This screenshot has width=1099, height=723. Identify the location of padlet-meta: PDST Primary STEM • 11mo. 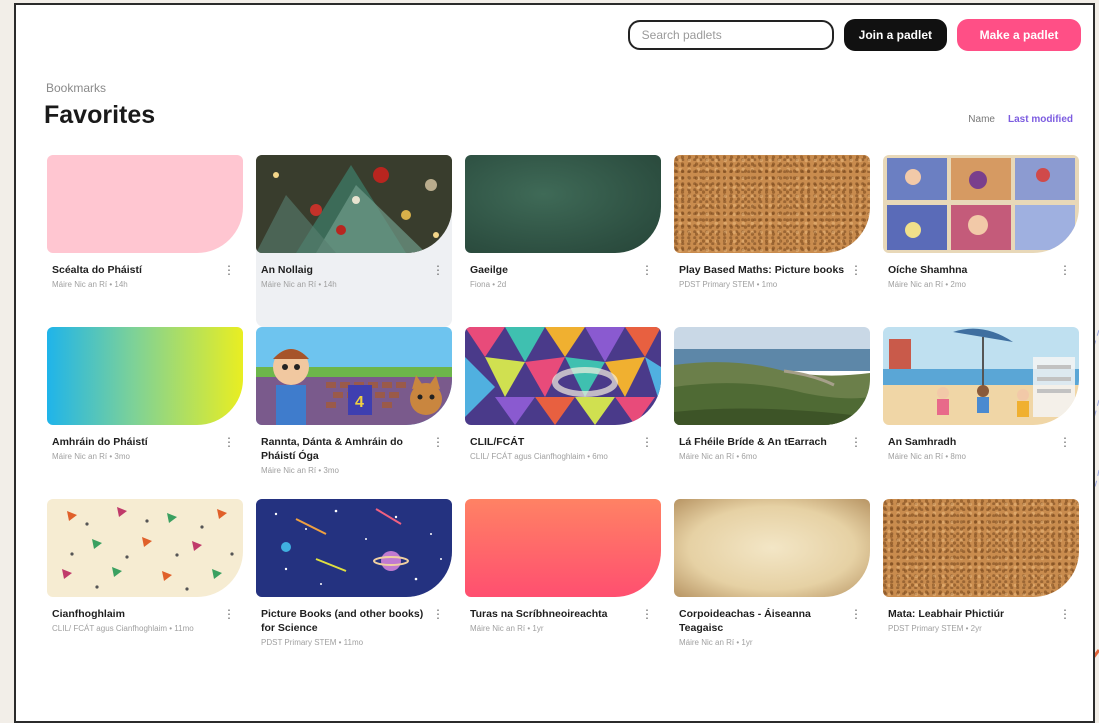
(312, 642).